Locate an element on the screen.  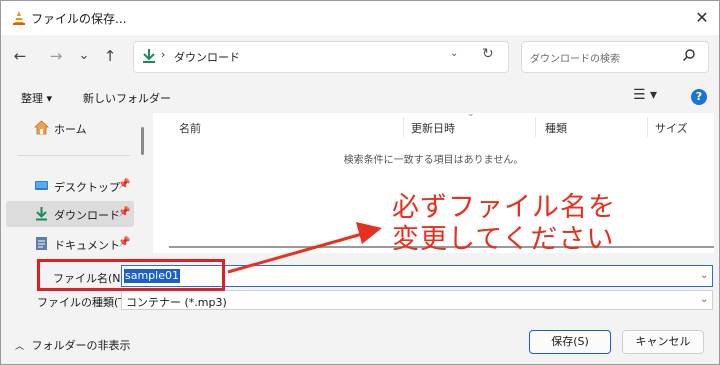
hide-folders-button: ︿ フォルダーの非表示 is located at coordinates (73, 345).